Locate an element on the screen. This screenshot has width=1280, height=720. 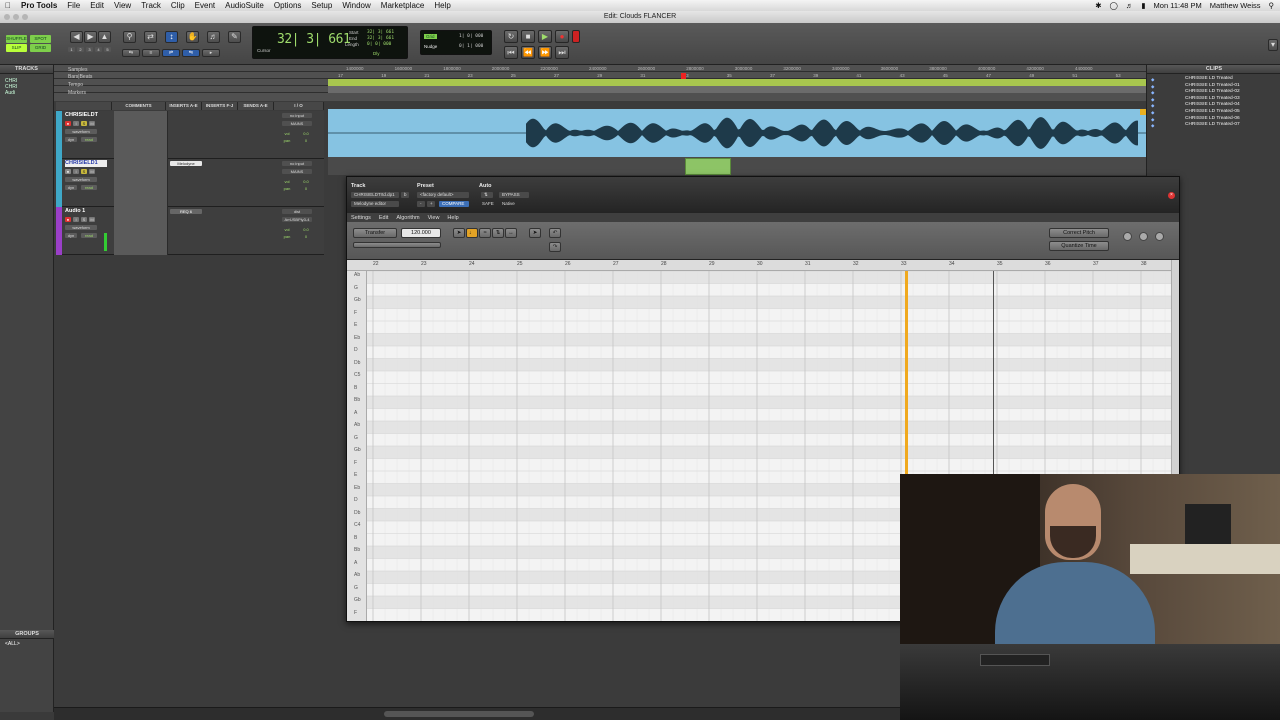
melodyne-menu-settings: Settings is located at coordinates (361, 218).